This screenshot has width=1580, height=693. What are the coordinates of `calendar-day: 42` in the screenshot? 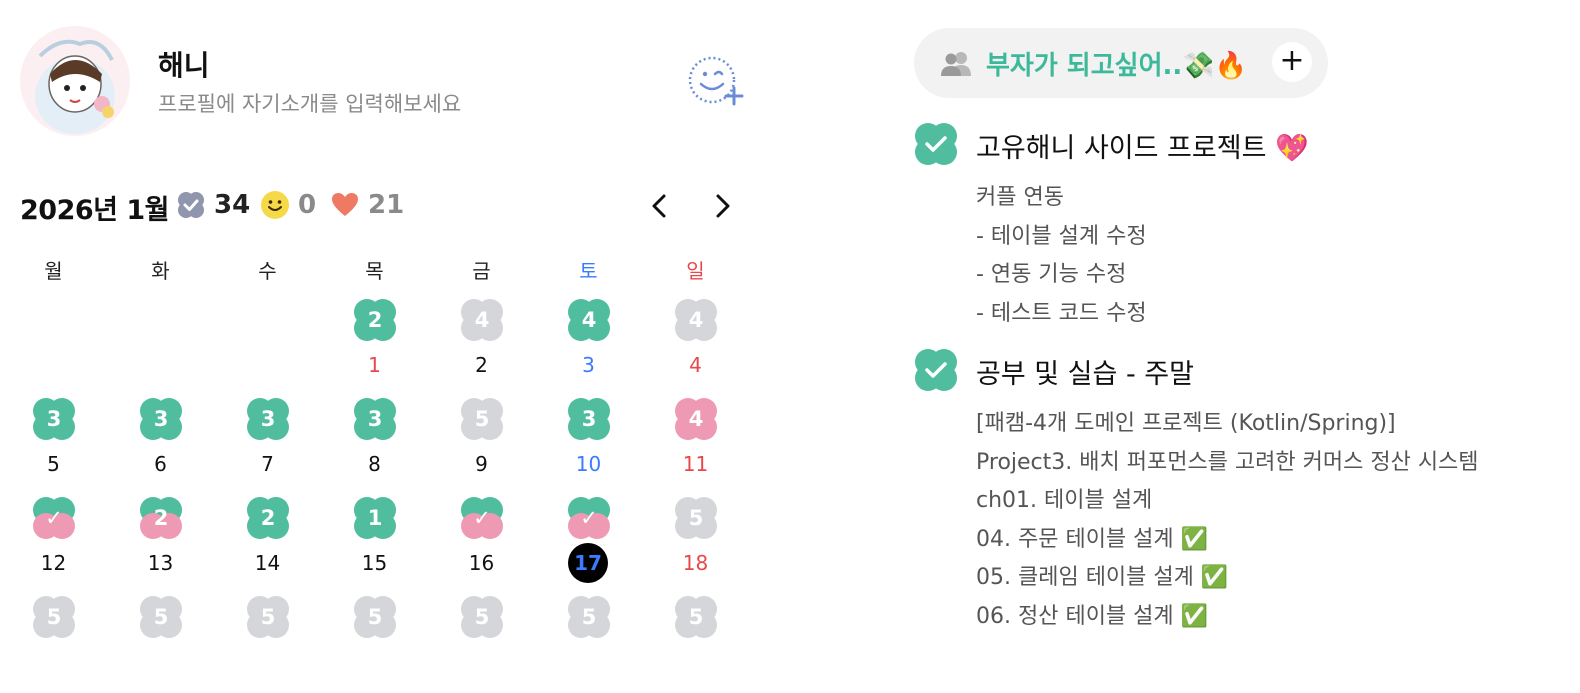 It's located at (481, 346).